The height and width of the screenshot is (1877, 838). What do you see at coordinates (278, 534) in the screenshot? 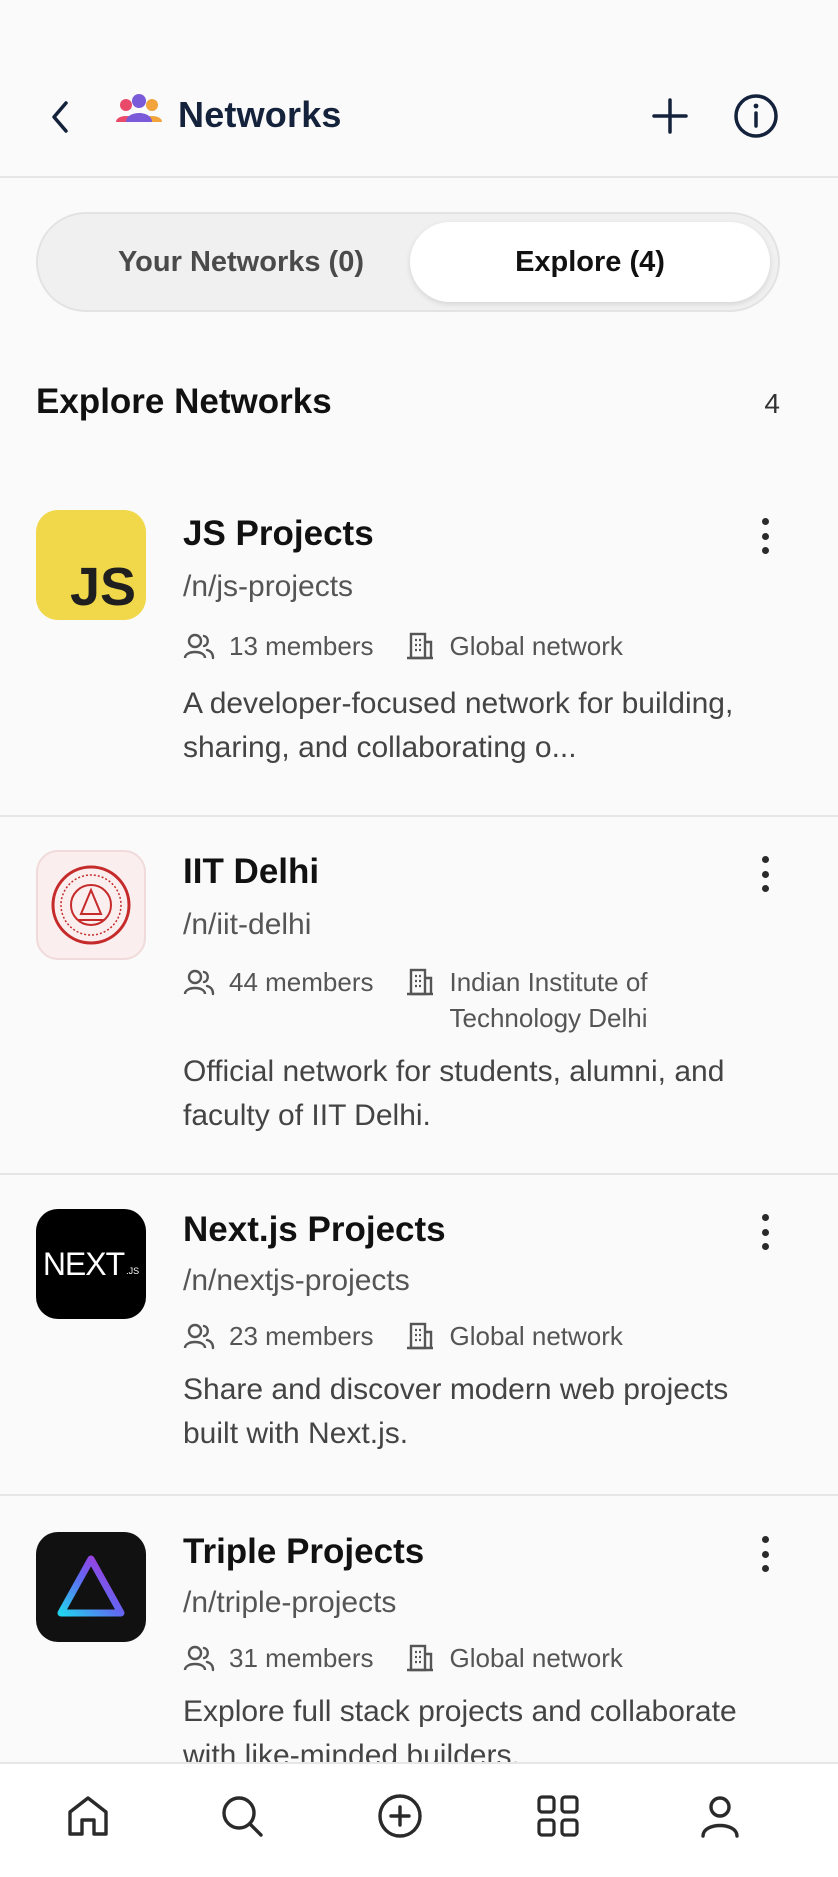
I see `network-name: JS Projects` at bounding box center [278, 534].